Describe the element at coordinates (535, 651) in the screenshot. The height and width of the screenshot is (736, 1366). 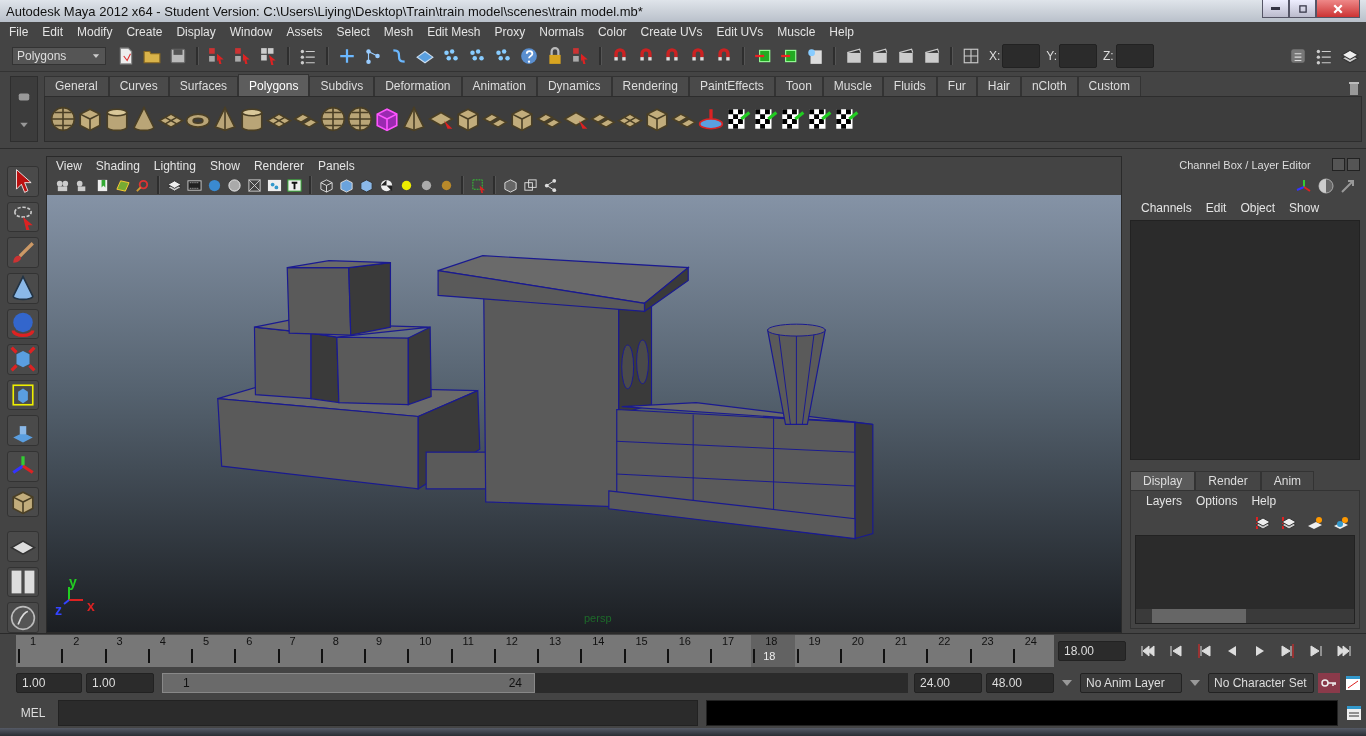
I see `time-slider: 1 2 3 4 5 6 7 8 9 10 11 12 13 14 15 16 17 18 18 19 20 21 22 23 24` at that location.